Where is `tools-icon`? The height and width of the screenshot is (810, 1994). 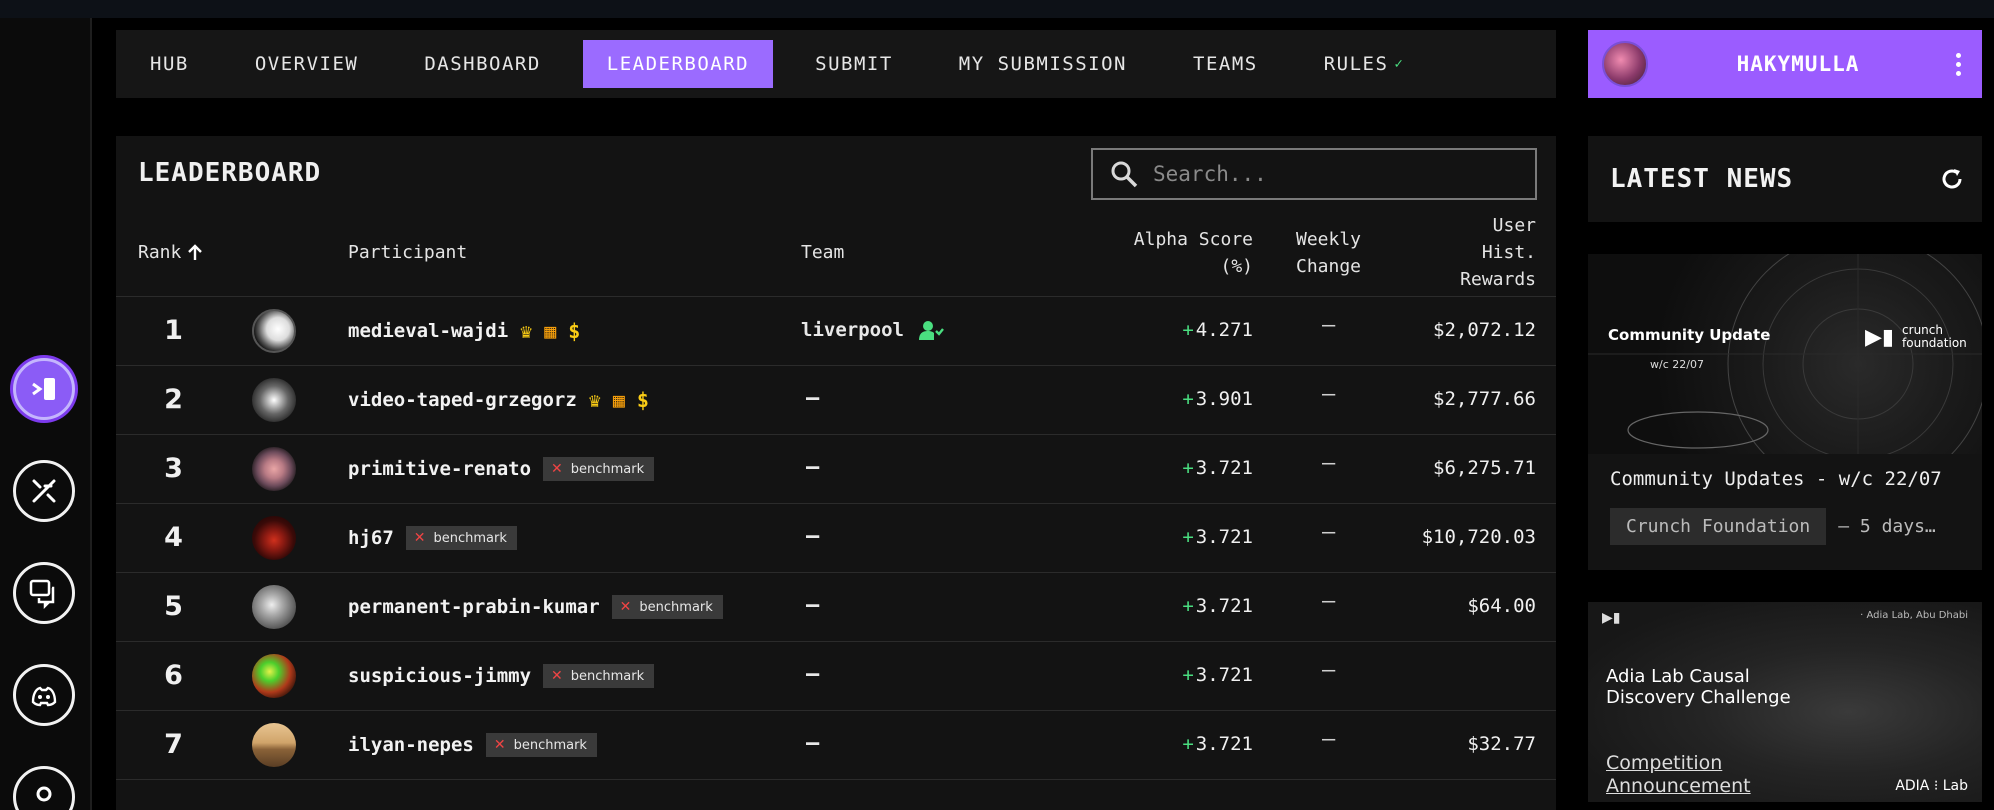 tools-icon is located at coordinates (44, 491).